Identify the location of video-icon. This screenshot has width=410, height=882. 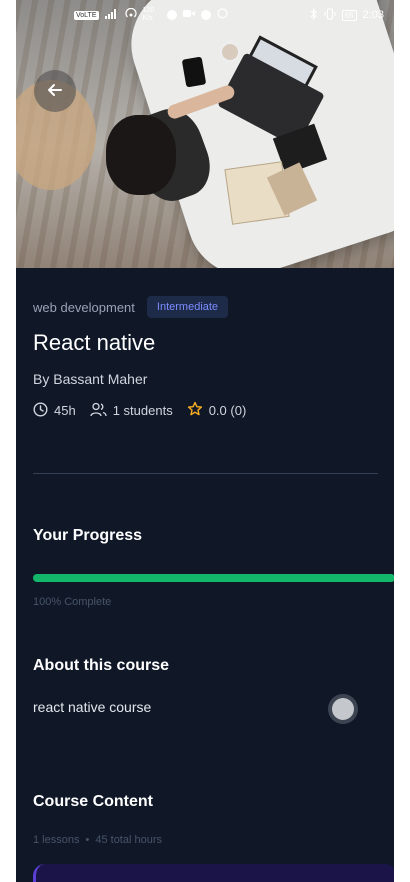
(188, 15).